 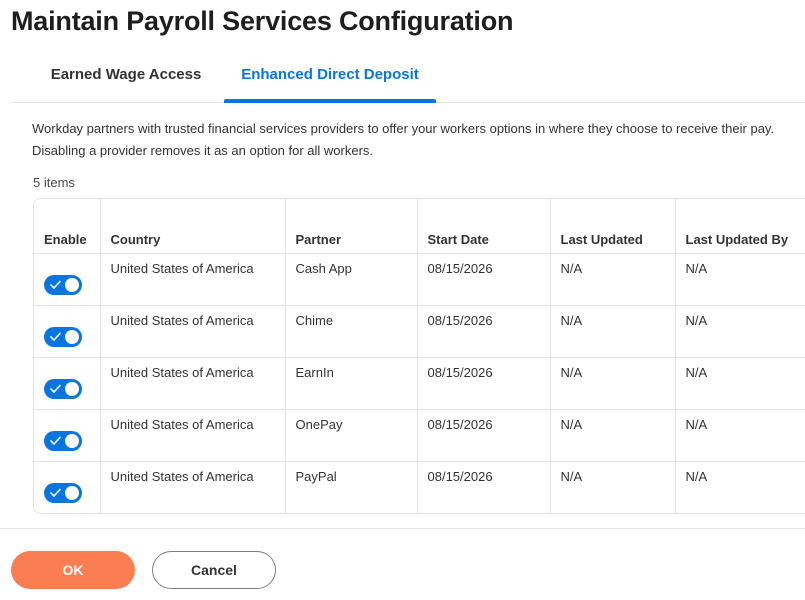 I want to click on active-tab-indicator, so click(x=330, y=101).